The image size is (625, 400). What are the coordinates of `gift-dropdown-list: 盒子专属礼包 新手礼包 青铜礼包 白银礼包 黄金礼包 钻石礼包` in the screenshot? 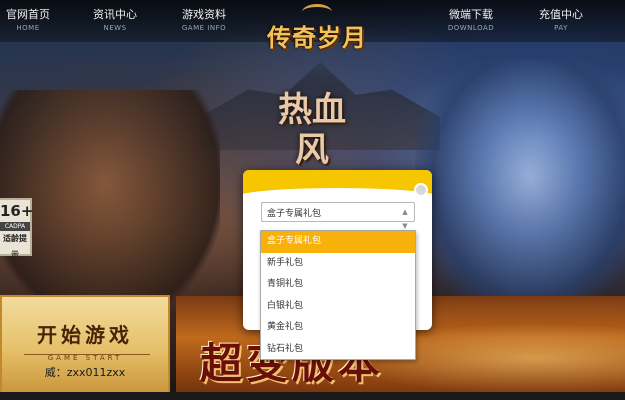 It's located at (338, 295).